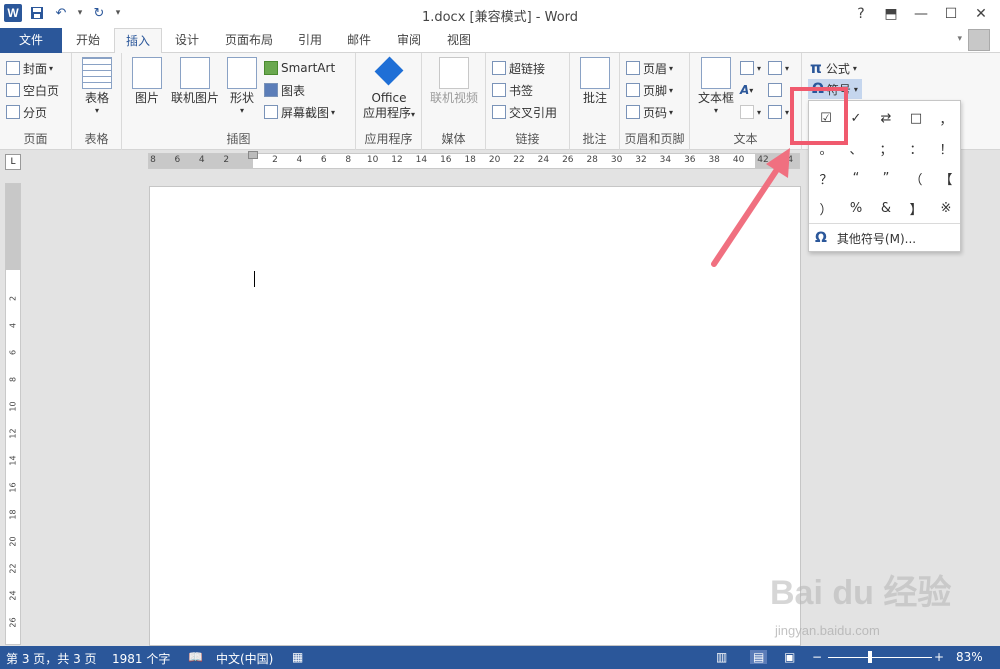 The height and width of the screenshot is (669, 1000). What do you see at coordinates (31, 40) in the screenshot?
I see `tab-file: 文件` at bounding box center [31, 40].